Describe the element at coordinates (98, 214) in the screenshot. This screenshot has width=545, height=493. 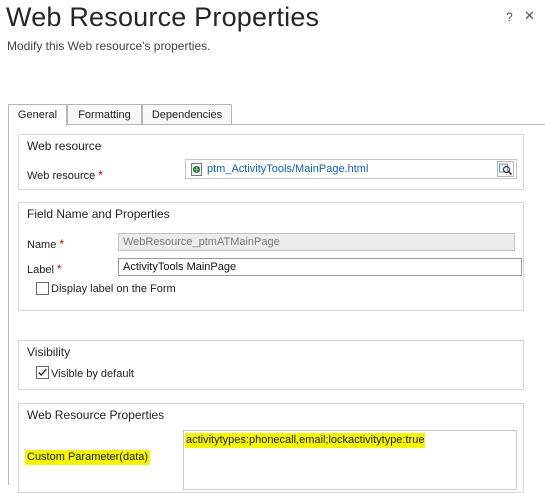
I see `field-properties-section-title: Field Name and Properties` at that location.